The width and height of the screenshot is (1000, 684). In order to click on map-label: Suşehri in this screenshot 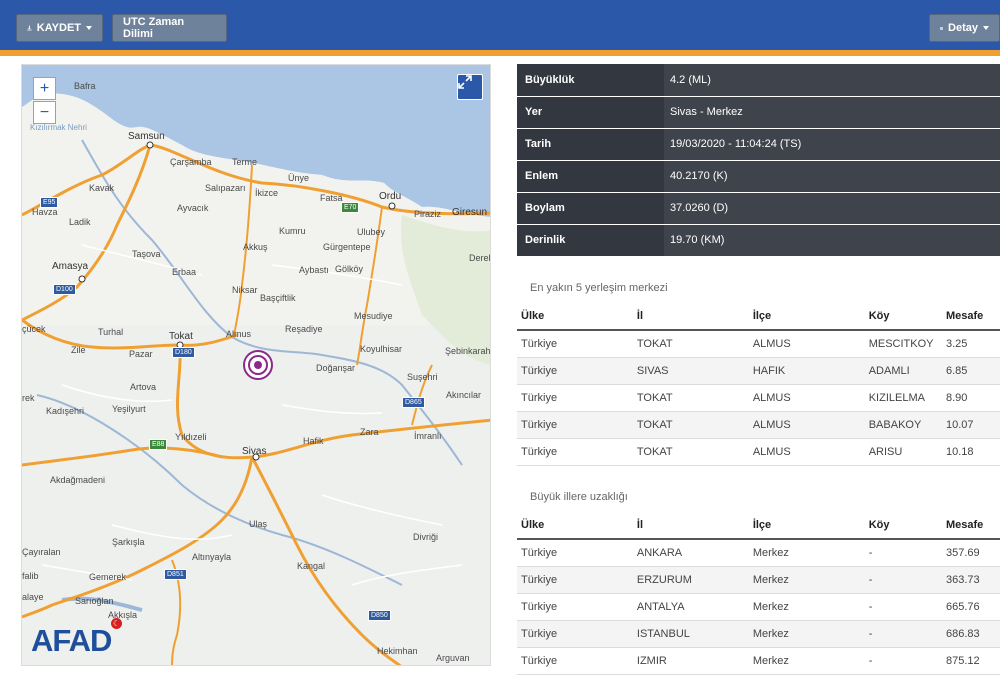, I will do `click(422, 377)`.